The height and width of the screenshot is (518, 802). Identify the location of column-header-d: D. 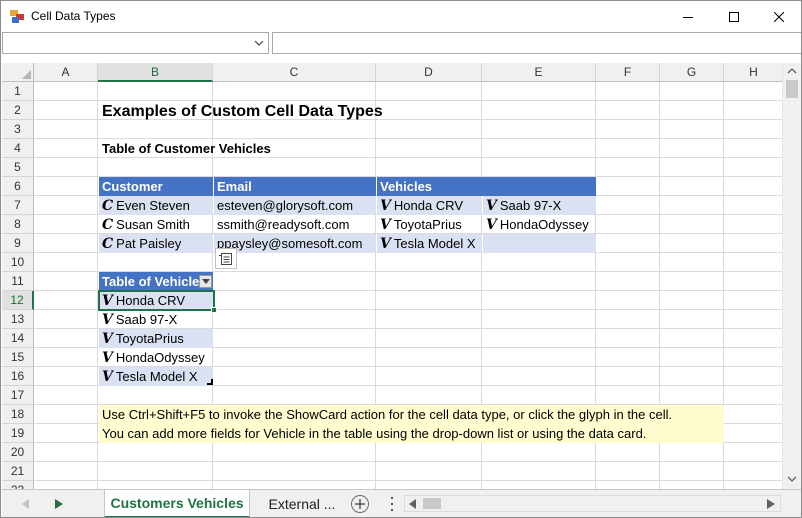
(429, 72).